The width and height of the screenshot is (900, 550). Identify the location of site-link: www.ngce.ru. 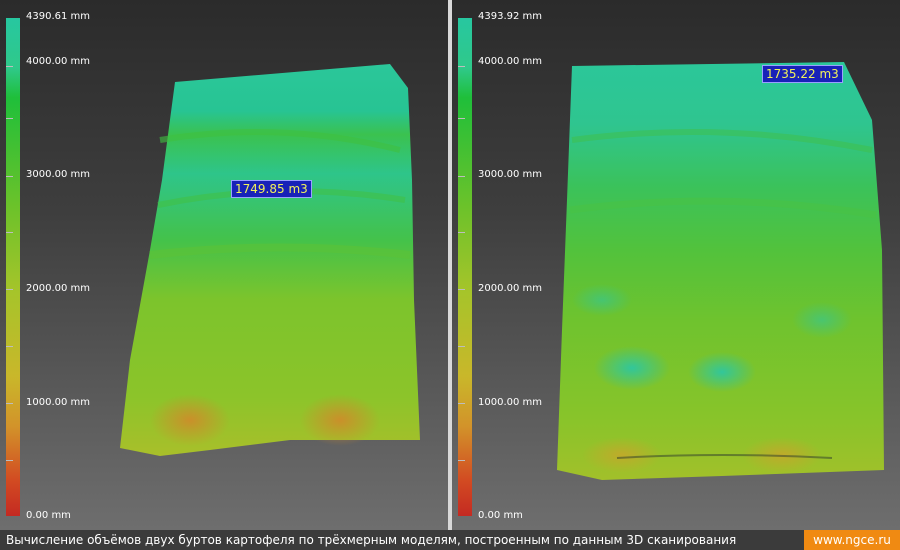
(852, 540).